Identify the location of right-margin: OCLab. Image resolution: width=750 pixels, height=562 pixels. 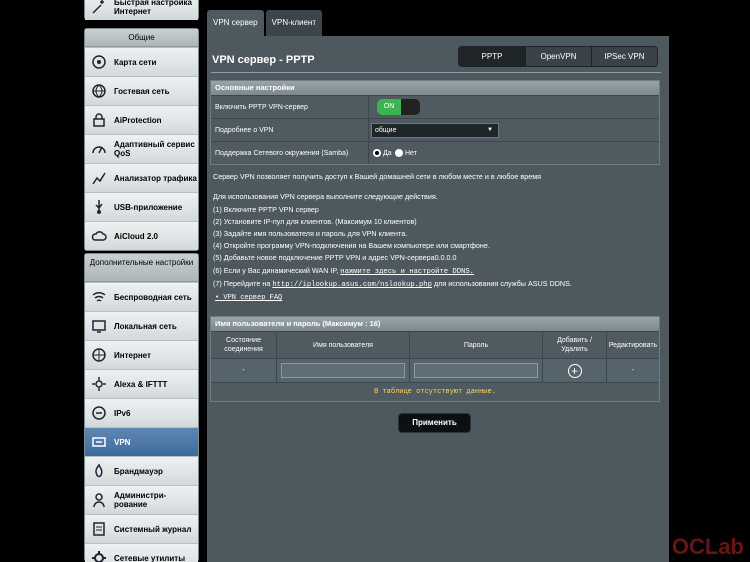
(709, 281).